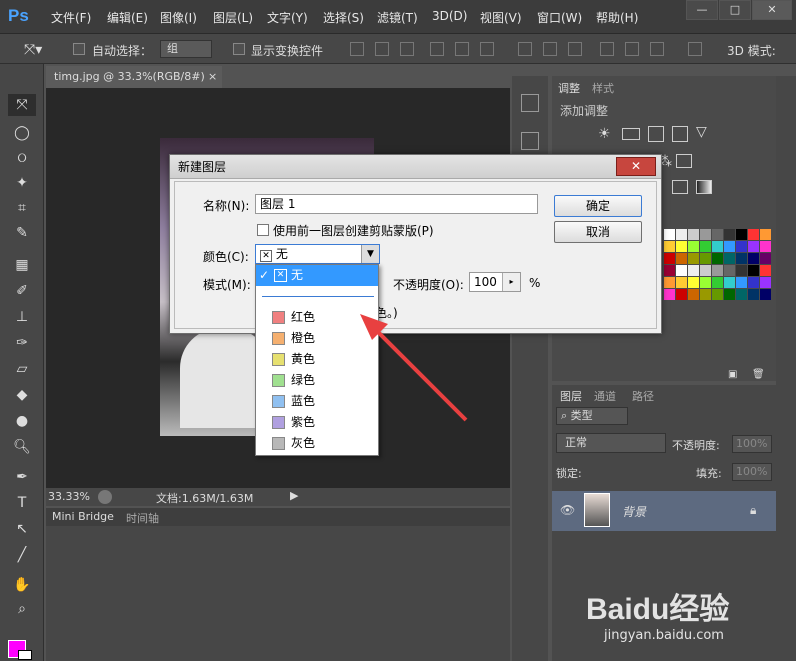 This screenshot has width=796, height=661. I want to click on show-transform-checkbox, so click(239, 49).